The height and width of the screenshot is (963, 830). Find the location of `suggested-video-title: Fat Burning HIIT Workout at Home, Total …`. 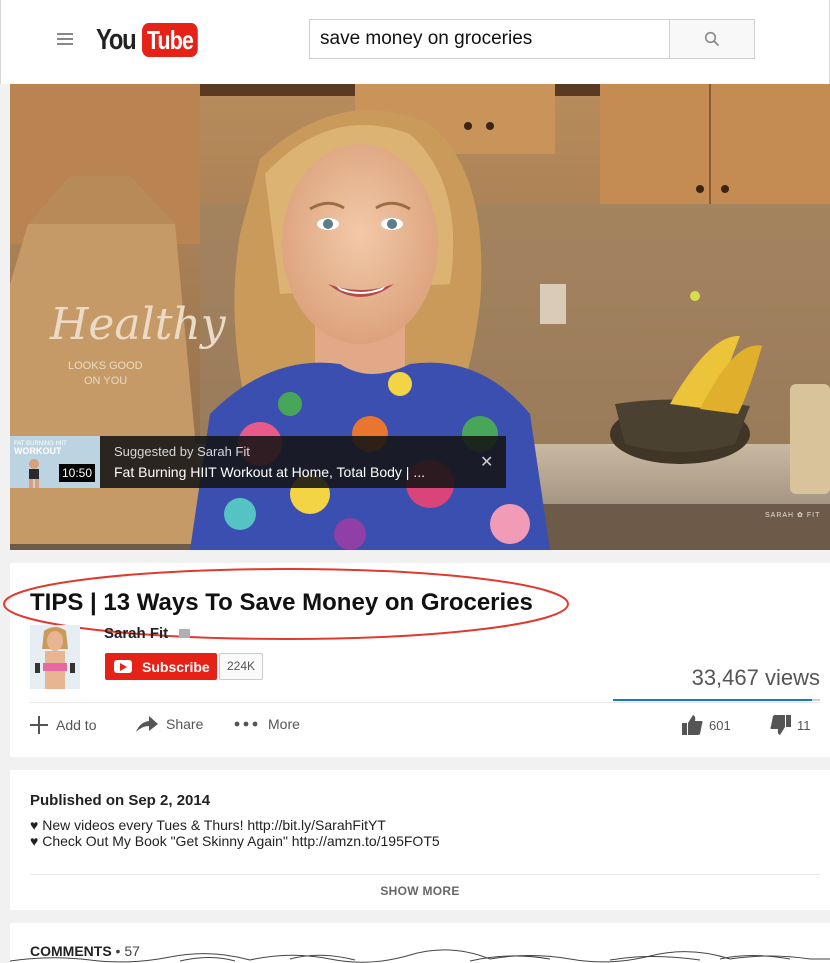

suggested-video-title: Fat Burning HIIT Workout at Home, Total … is located at coordinates (269, 472).